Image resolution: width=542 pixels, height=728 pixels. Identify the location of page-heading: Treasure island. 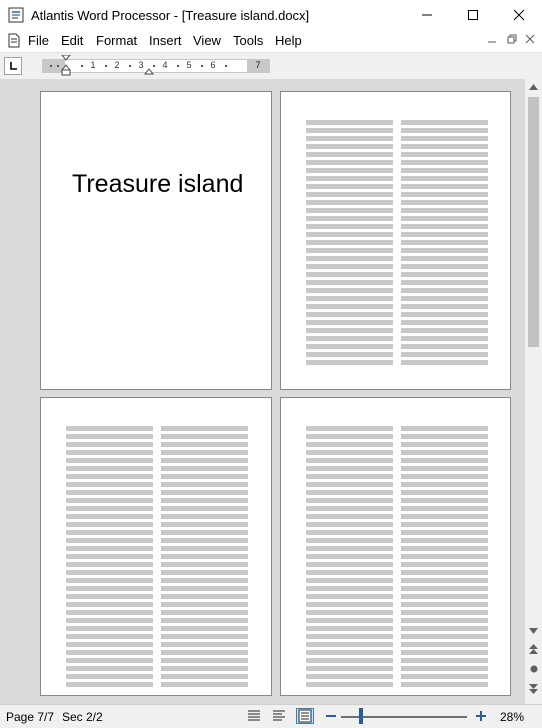
(158, 184).